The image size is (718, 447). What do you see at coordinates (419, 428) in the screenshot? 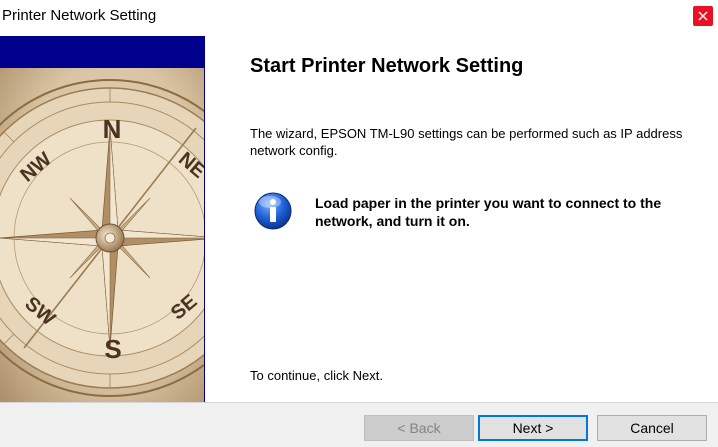
I see `back-button: < Back` at bounding box center [419, 428].